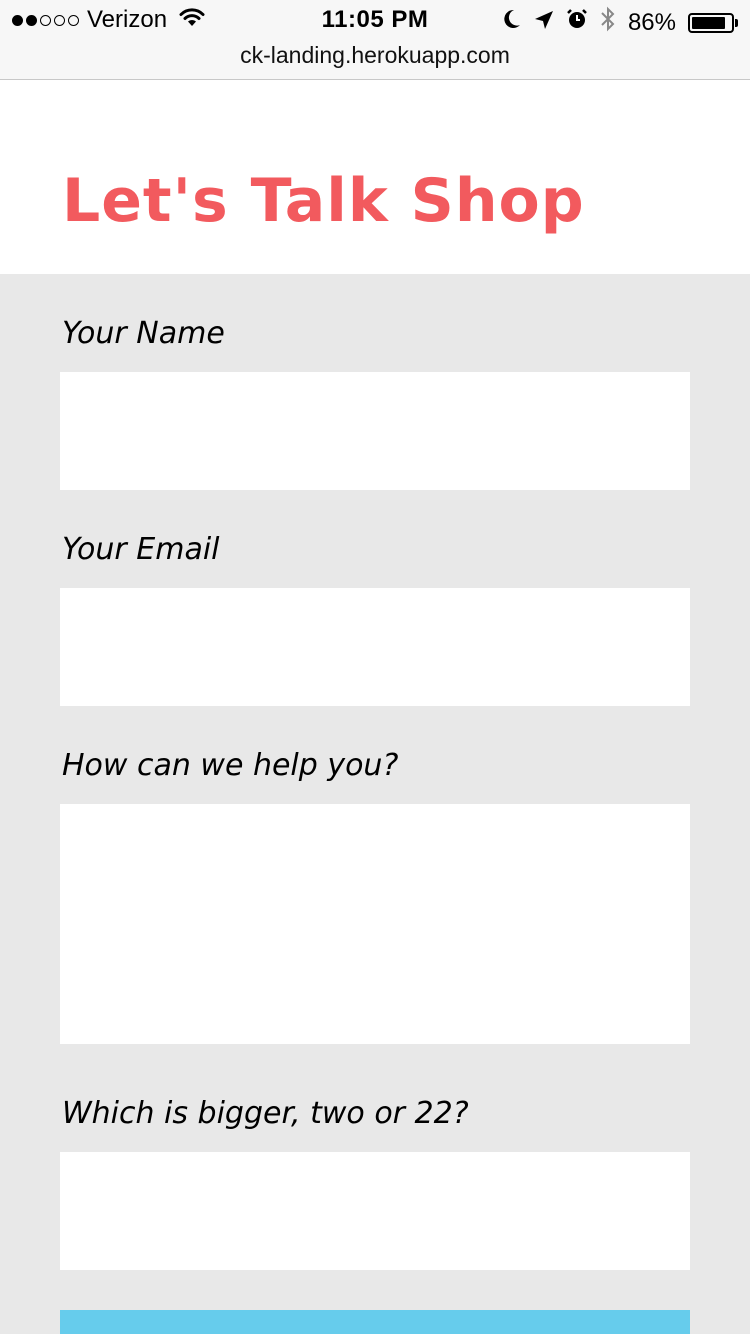  I want to click on page-header: Let's Talk Shop, so click(375, 177).